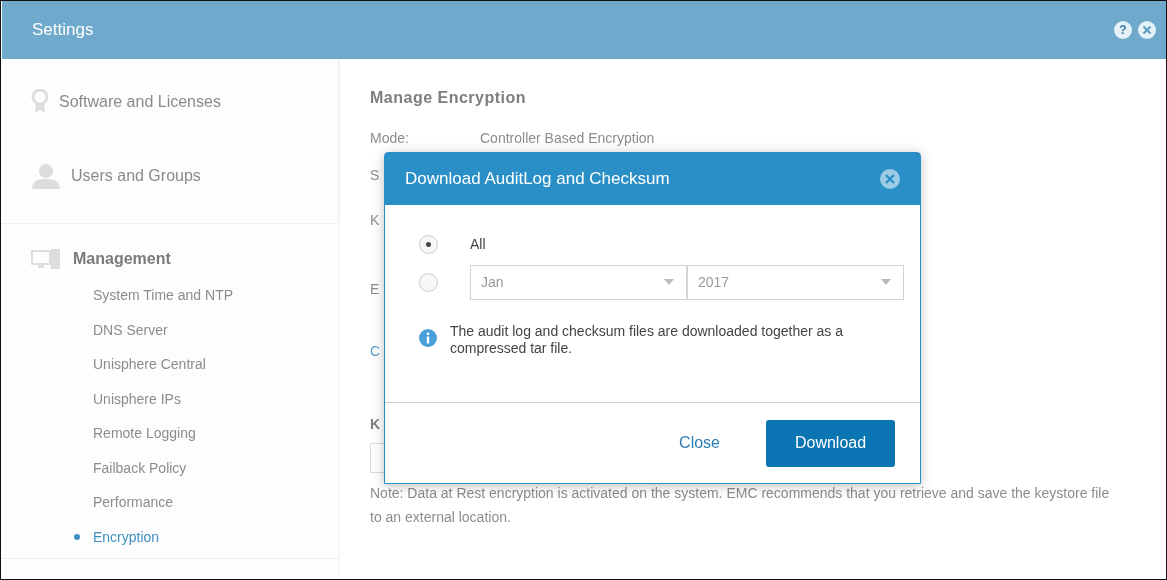  Describe the element at coordinates (77, 536) in the screenshot. I see `bullet-icon` at that location.